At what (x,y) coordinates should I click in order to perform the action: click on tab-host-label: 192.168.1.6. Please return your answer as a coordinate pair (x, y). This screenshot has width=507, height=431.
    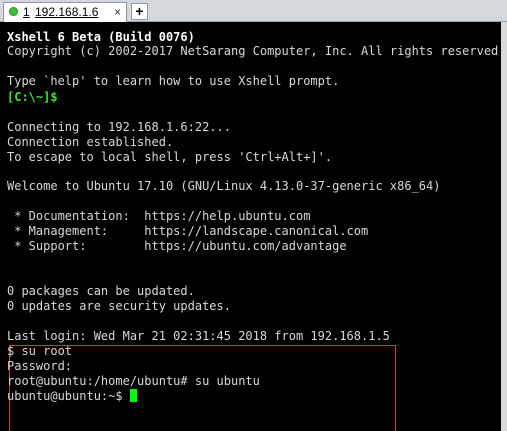
    Looking at the image, I should click on (67, 12).